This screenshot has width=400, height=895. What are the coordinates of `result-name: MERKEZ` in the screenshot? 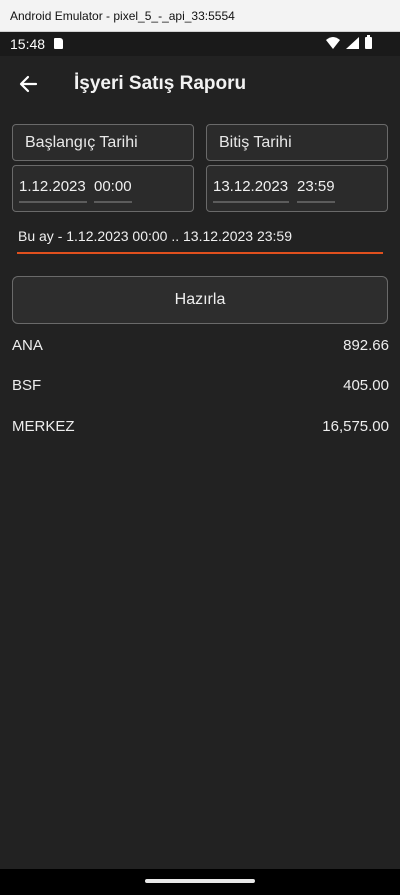 It's located at (43, 426).